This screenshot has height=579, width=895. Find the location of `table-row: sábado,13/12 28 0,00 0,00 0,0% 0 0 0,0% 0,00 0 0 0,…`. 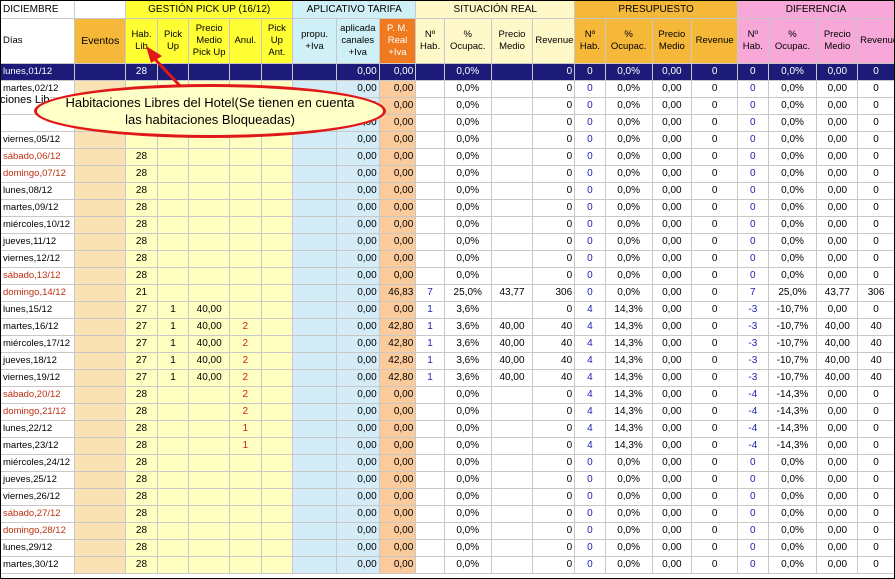

table-row: sábado,13/12 28 0,00 0,00 0,0% 0 0 0,0% 0,00 0 0 0,… is located at coordinates (447, 276).